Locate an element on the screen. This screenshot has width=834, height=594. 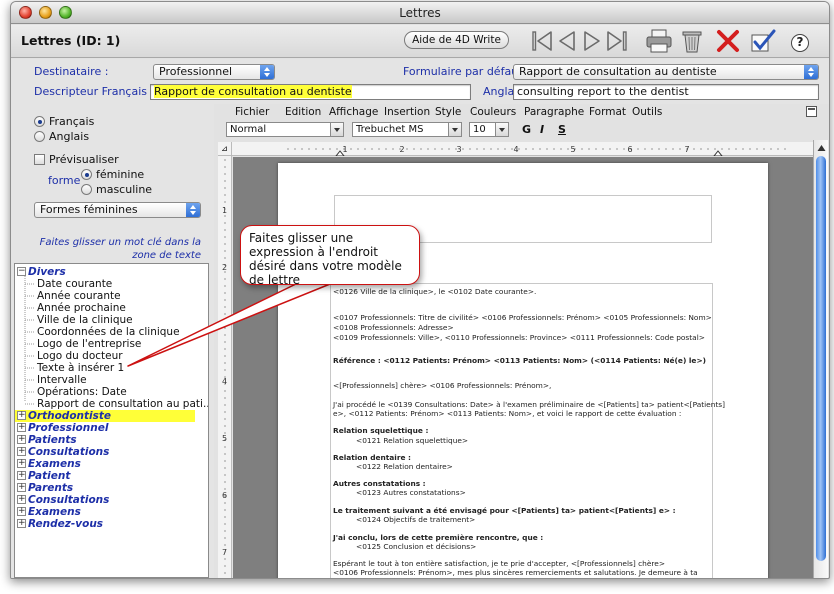
document-line: <0108 Professionnels: Adresse> is located at coordinates (393, 327).